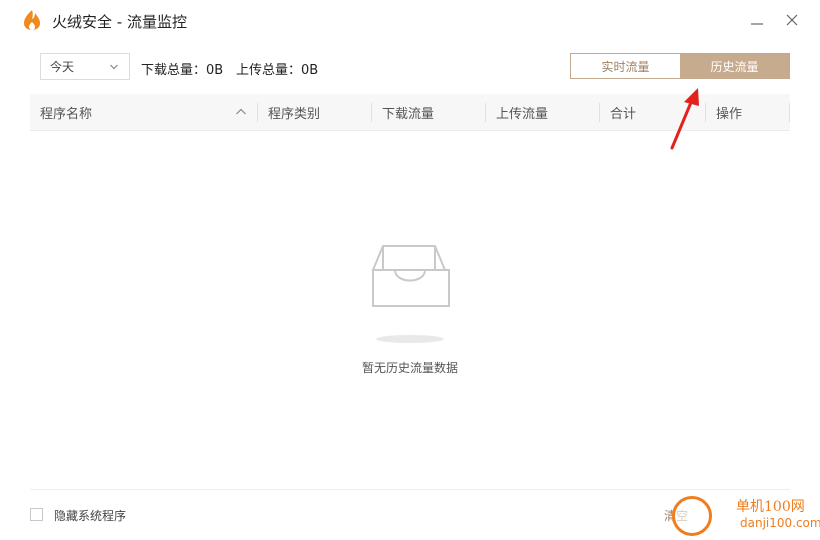  I want to click on date-range-select: 今天, so click(85, 66).